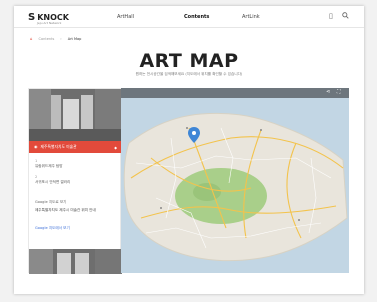 Image resolution: width=377 pixels, height=302 pixels. I want to click on list-item: 2 서귀포시 안덕면 갤러리, so click(52, 180).